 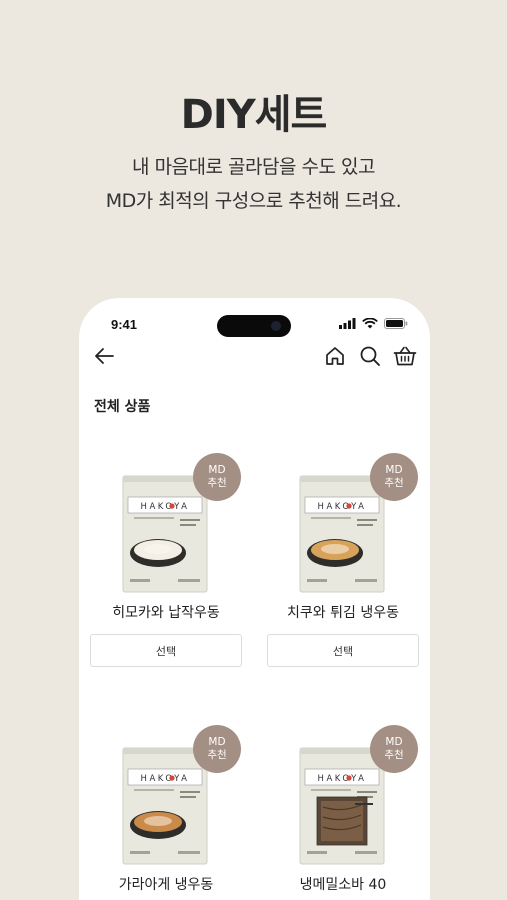 I want to click on back-arrow-icon, so click(x=104, y=356).